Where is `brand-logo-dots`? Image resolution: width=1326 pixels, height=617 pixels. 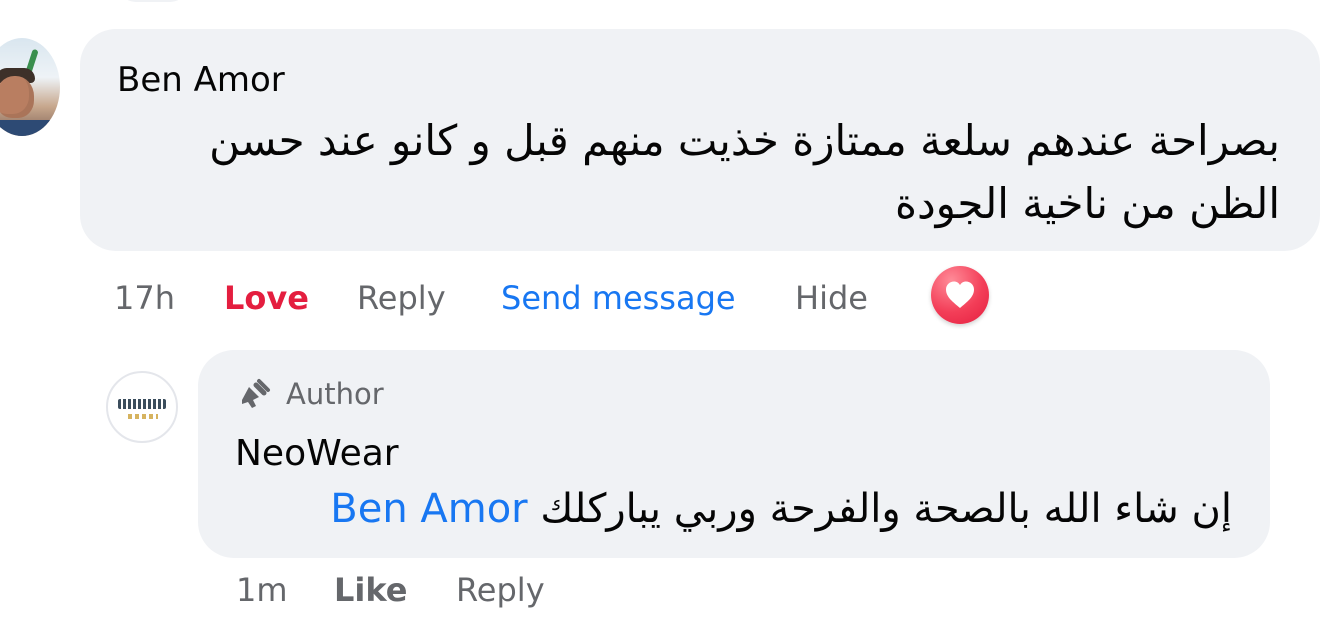
brand-logo-dots is located at coordinates (143, 416).